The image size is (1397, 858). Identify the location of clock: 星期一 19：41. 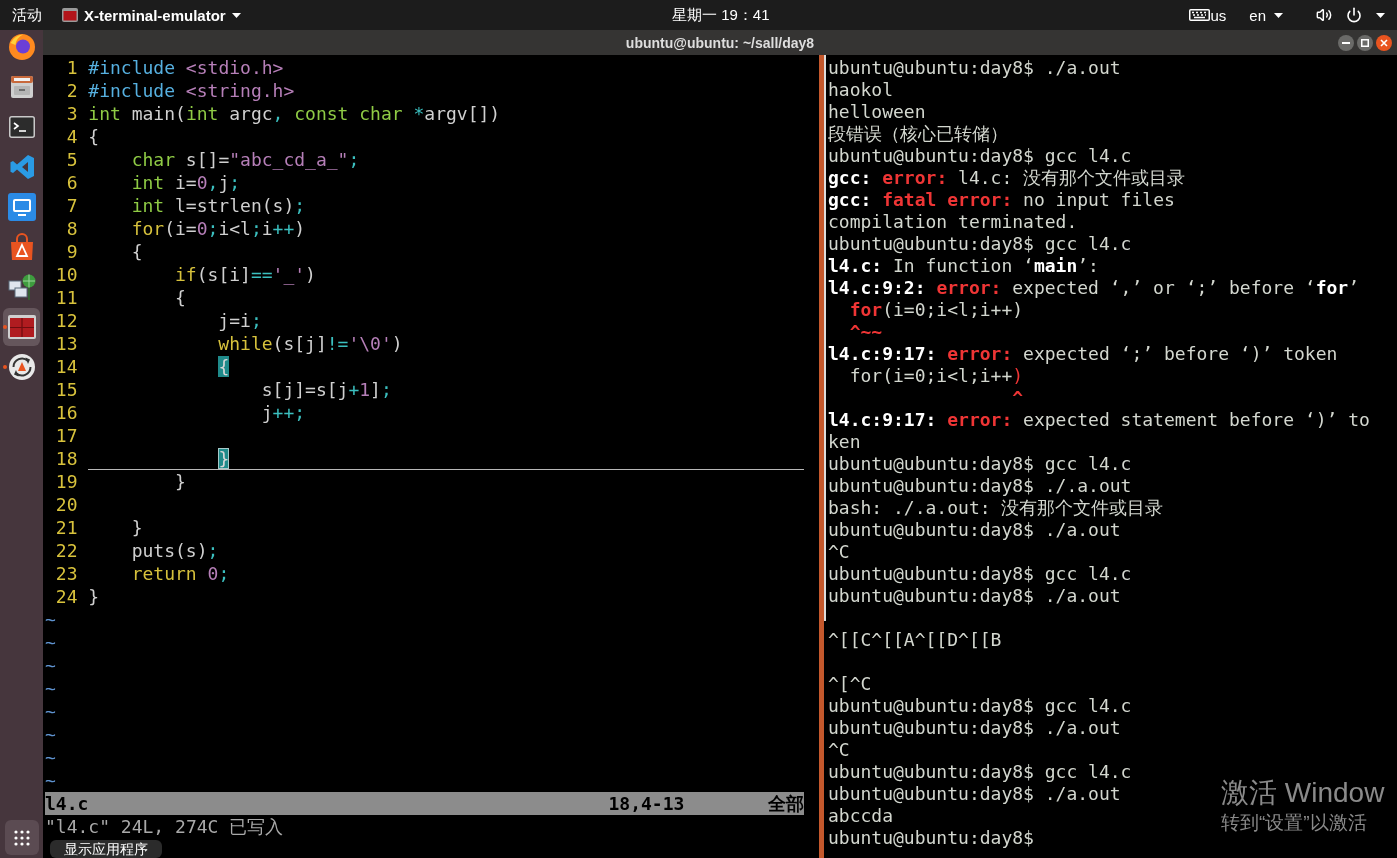
(721, 15).